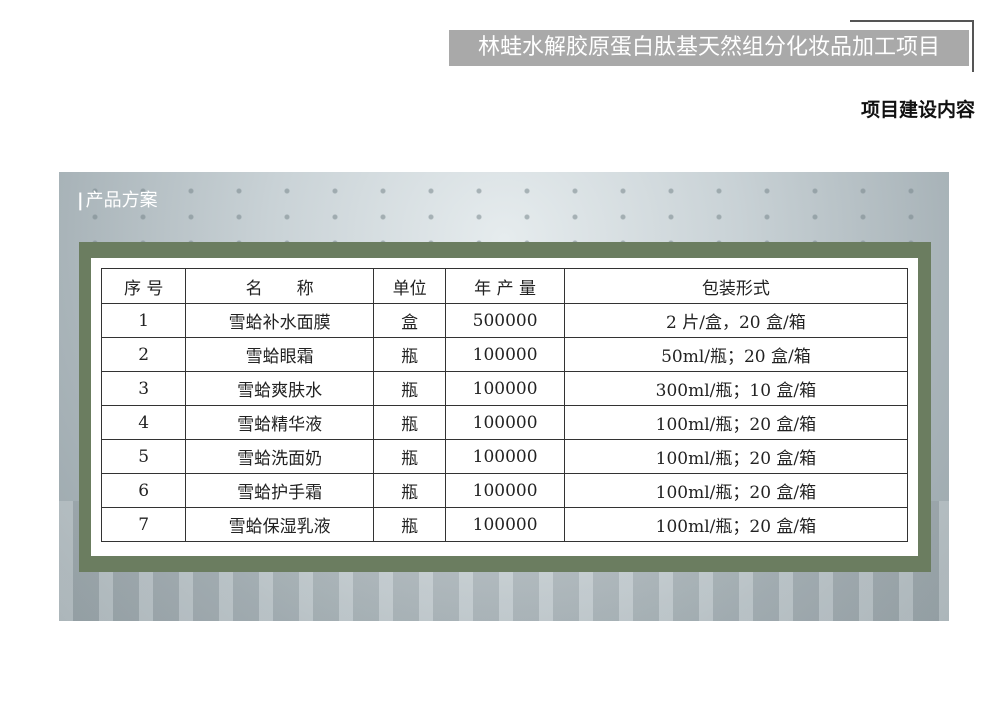  What do you see at coordinates (279, 320) in the screenshot?
I see `cell-name: 雪蛤补水面膜` at bounding box center [279, 320].